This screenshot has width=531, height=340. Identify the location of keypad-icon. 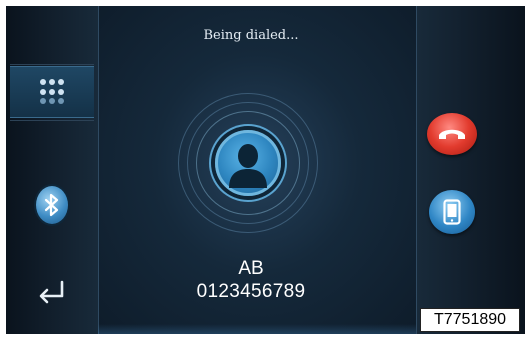
(52, 92).